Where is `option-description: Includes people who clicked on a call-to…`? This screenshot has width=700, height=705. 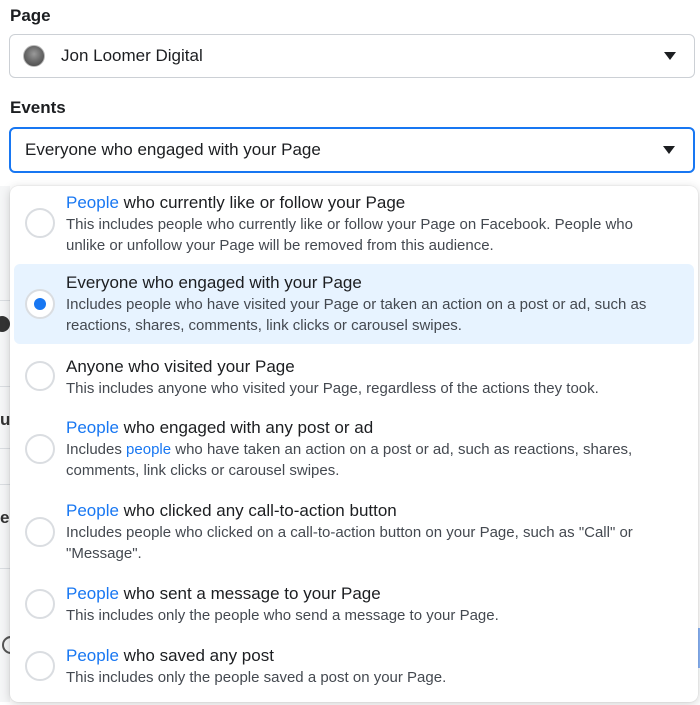 option-description: Includes people who clicked on a call-to… is located at coordinates (349, 543).